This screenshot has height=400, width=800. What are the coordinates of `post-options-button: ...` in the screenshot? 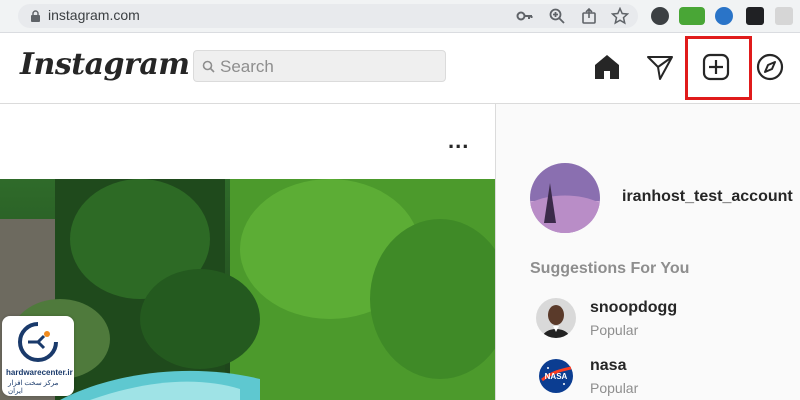 It's located at (458, 141).